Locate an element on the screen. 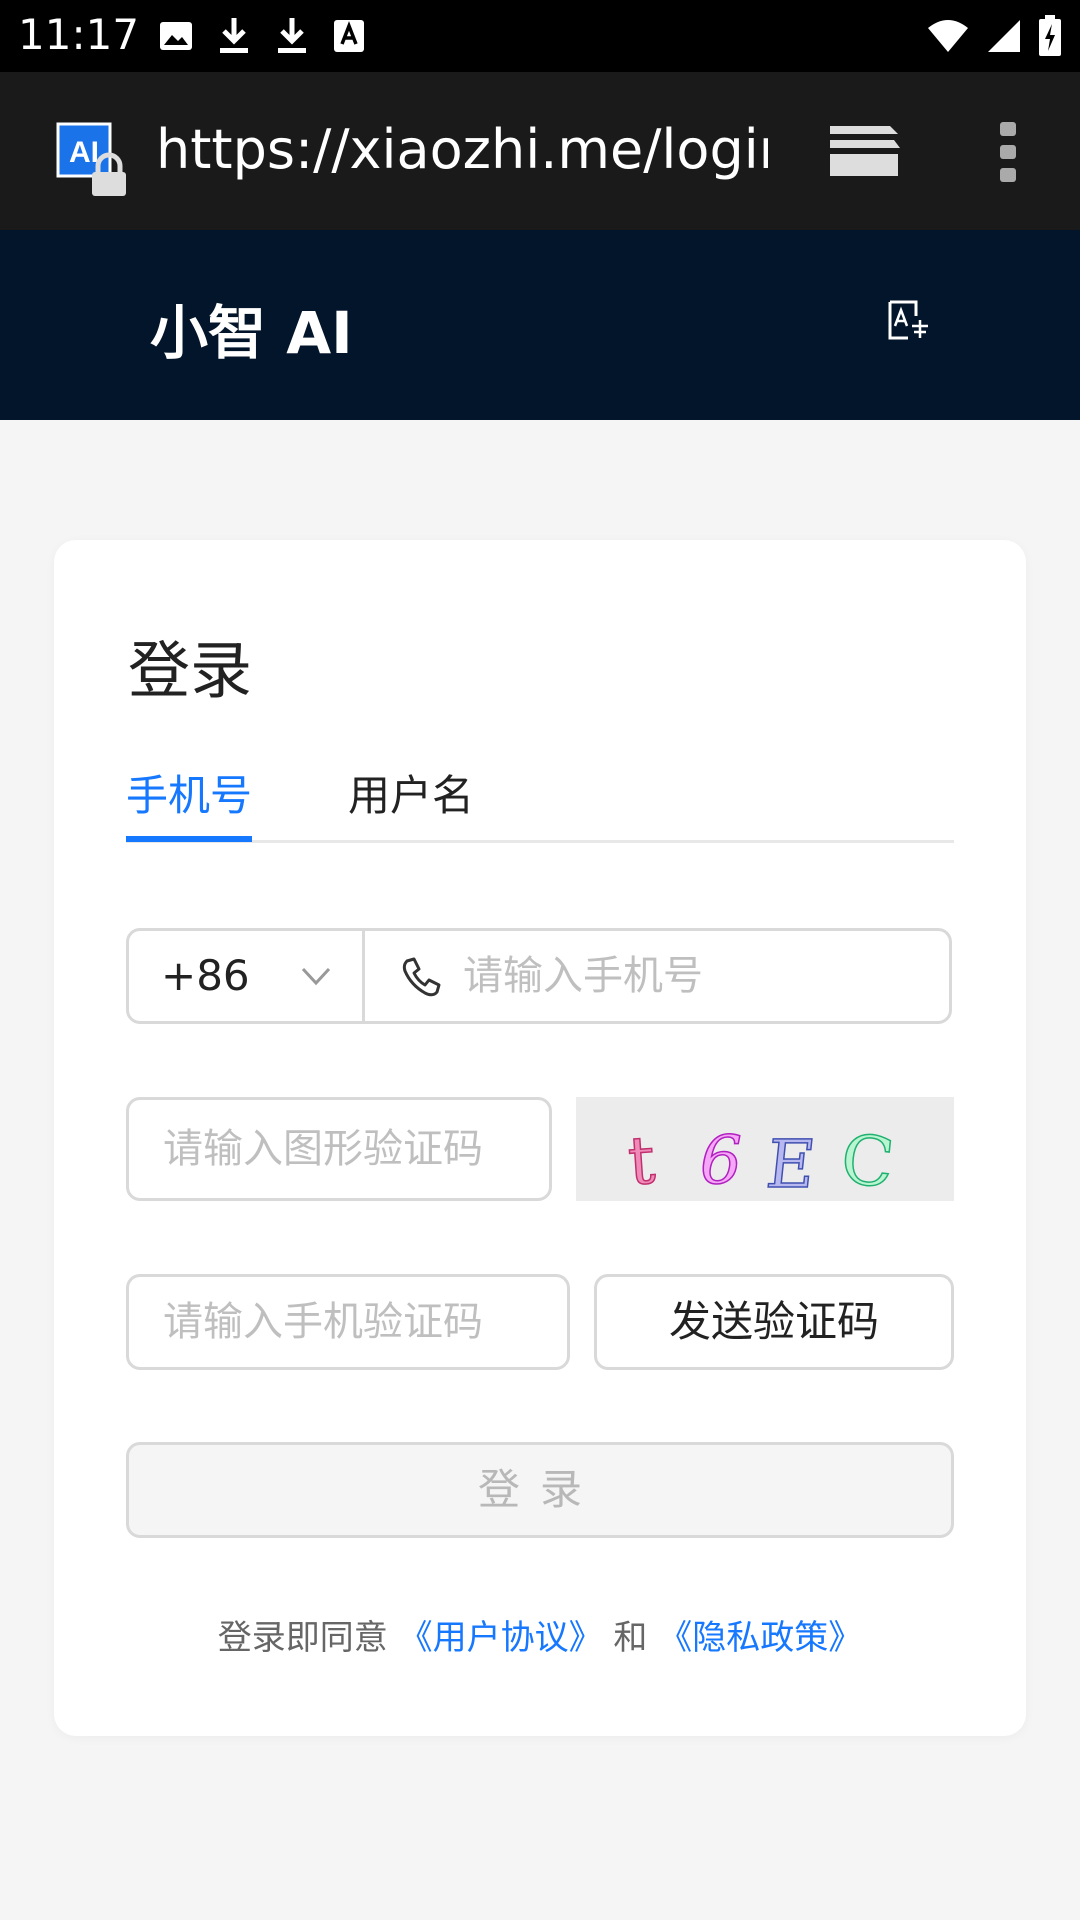 This screenshot has height=1920, width=1080. country-code-value: +86 is located at coordinates (205, 975).